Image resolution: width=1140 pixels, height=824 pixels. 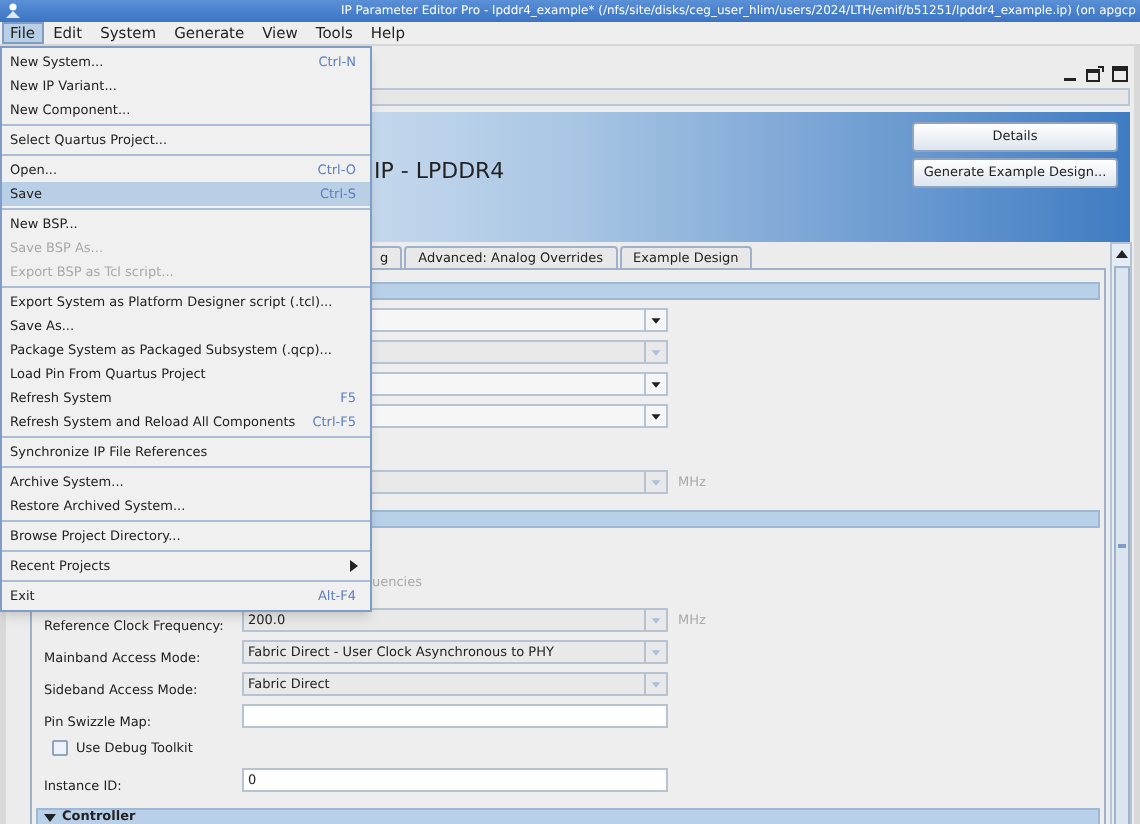 What do you see at coordinates (1095, 74) in the screenshot?
I see `restore-icon` at bounding box center [1095, 74].